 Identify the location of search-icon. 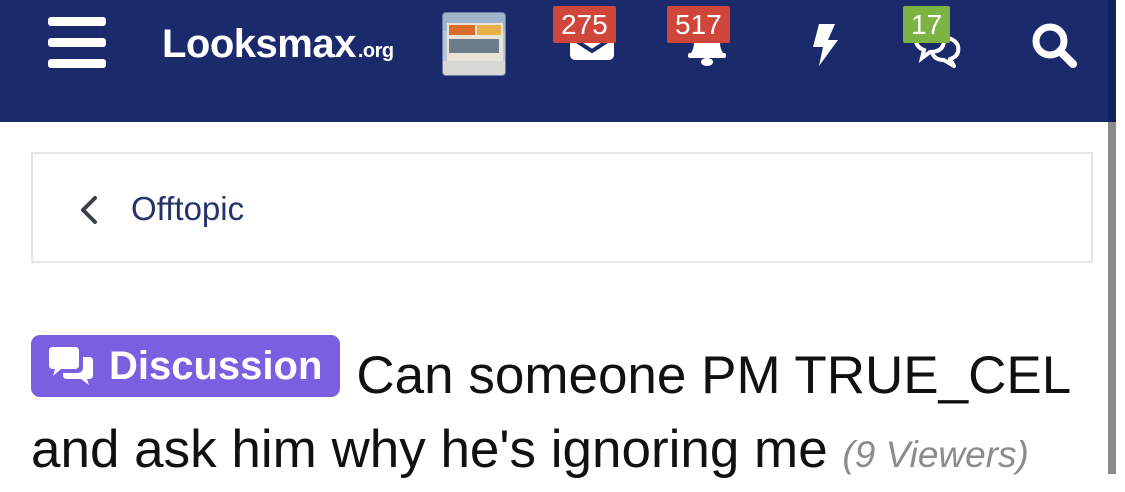
(1054, 45).